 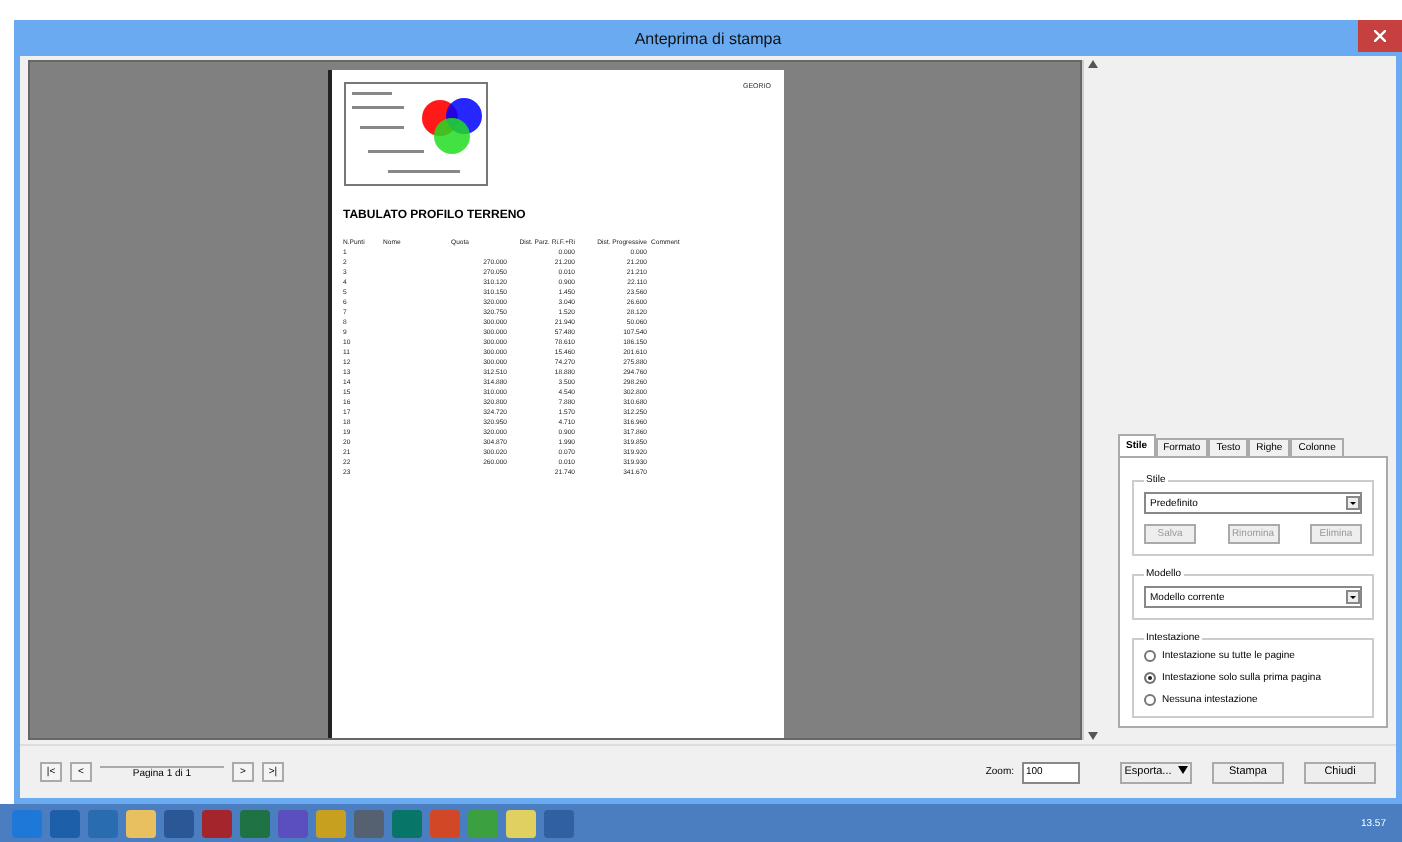 I want to click on down-arrow-icon, so click(x=1093, y=736).